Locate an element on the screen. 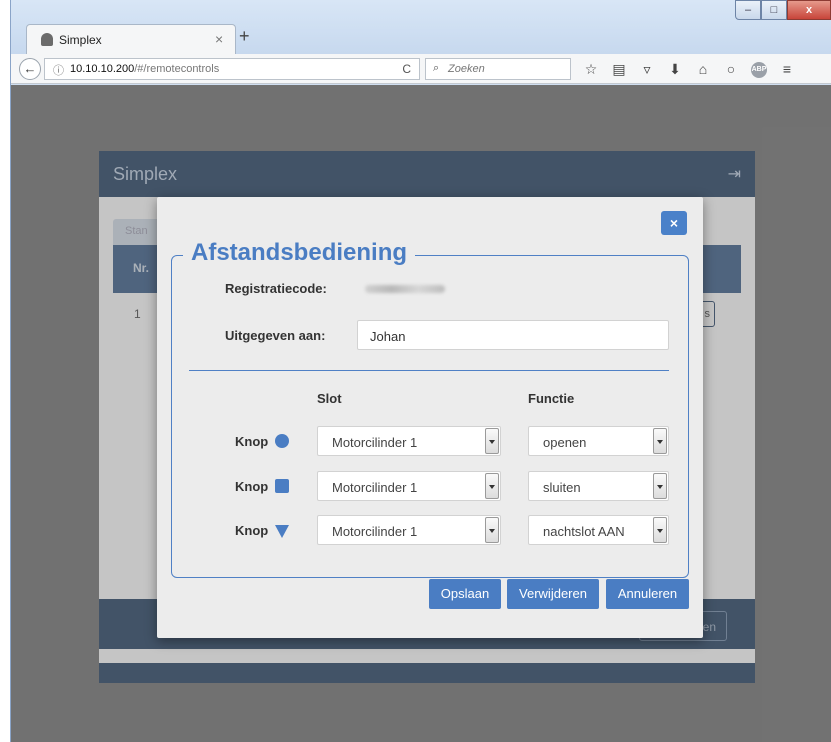  functie-select-3-value: nachtslot AAN is located at coordinates (584, 531).